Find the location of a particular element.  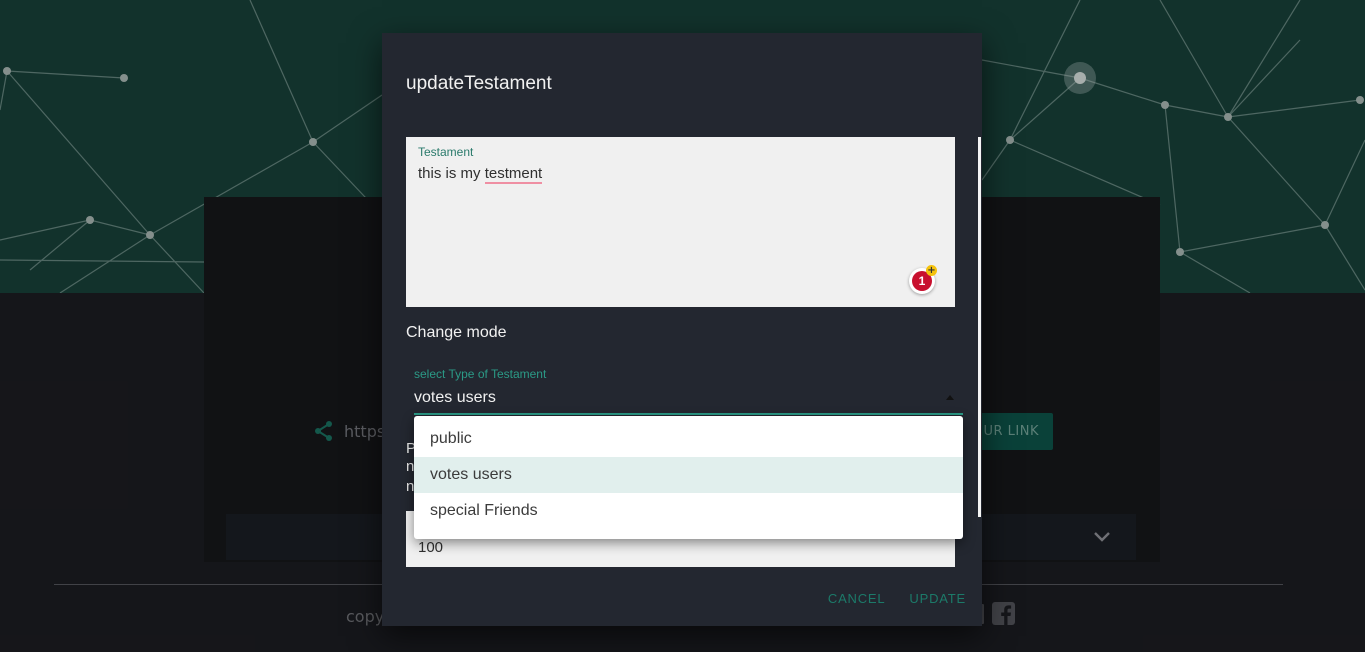

select-type-value: votes users is located at coordinates (455, 398).